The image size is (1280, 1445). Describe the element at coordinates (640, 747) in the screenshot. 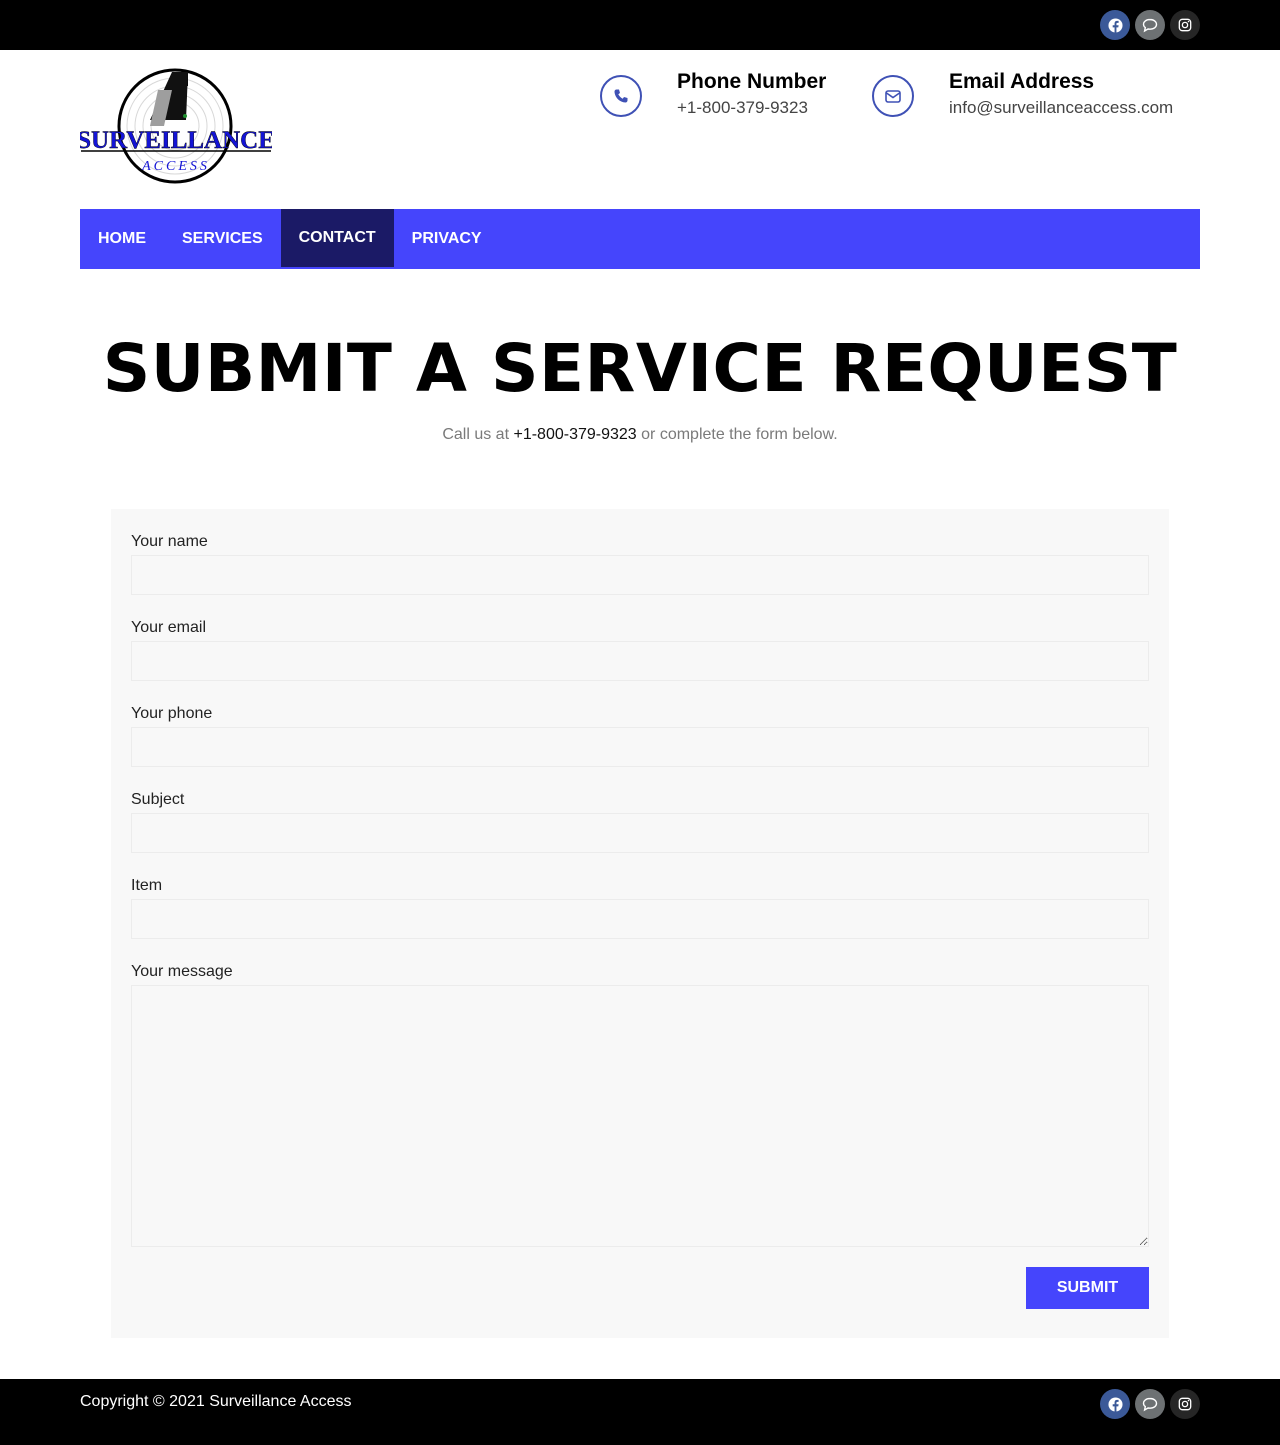

I see `phone-input` at that location.